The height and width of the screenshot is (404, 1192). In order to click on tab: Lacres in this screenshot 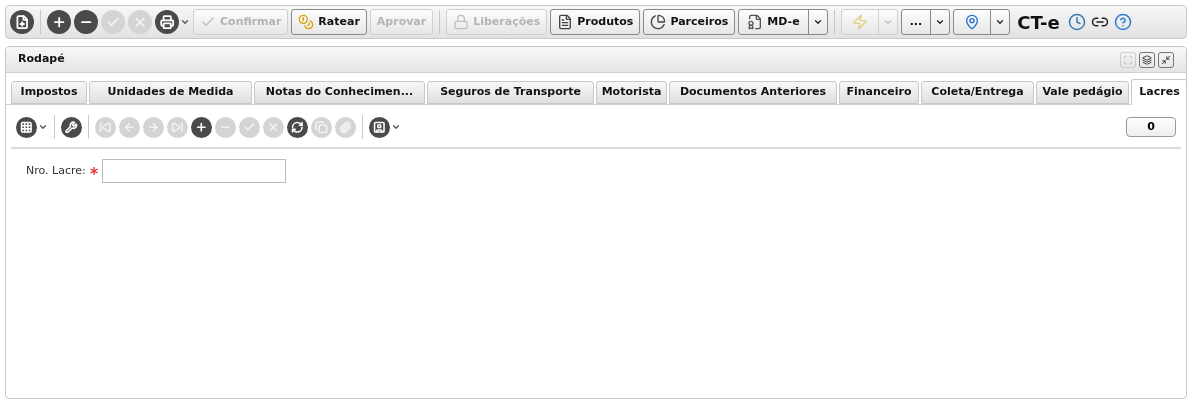, I will do `click(1158, 92)`.